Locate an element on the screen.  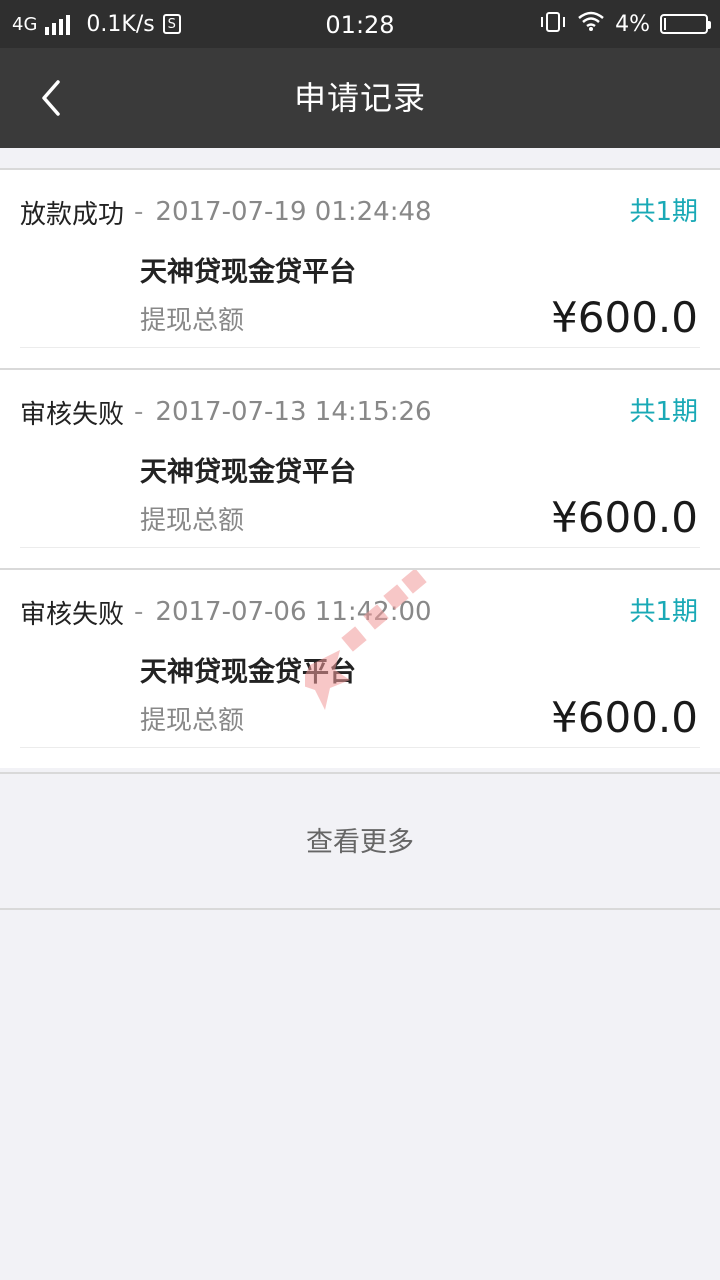
record-datetime: 2017-07-06 11:42:00 is located at coordinates (293, 612).